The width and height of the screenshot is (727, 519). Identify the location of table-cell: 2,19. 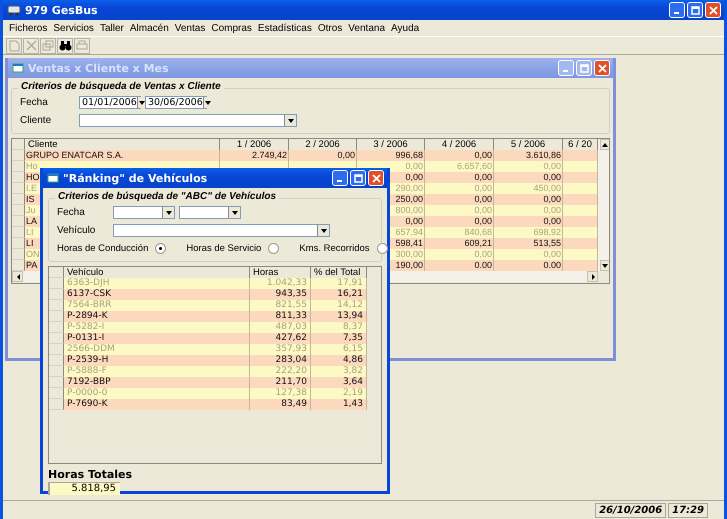
(339, 393).